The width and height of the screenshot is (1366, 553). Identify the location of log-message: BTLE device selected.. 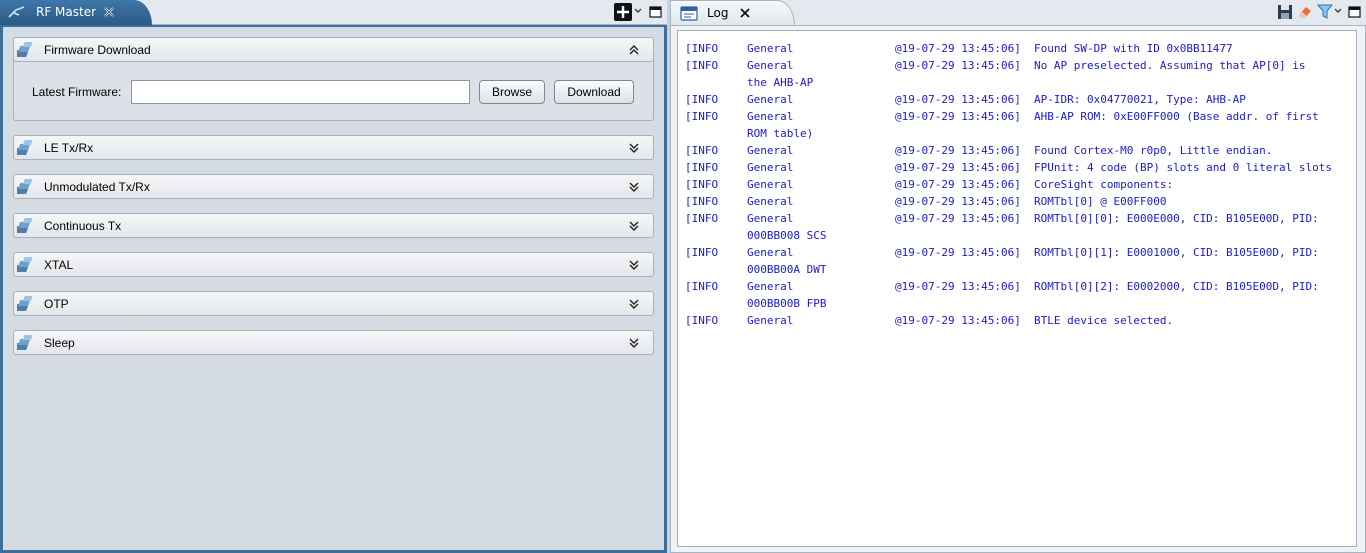
(1104, 320).